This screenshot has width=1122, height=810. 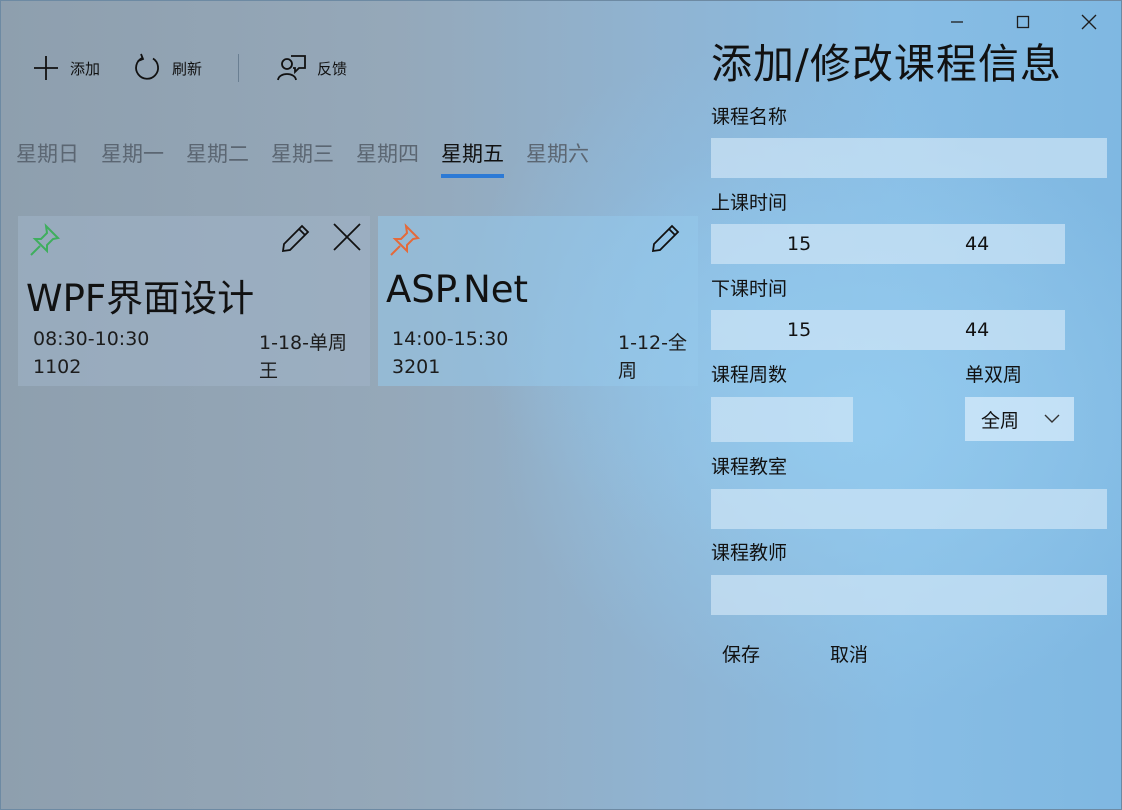 What do you see at coordinates (799, 330) in the screenshot?
I see `end-hour: 15` at bounding box center [799, 330].